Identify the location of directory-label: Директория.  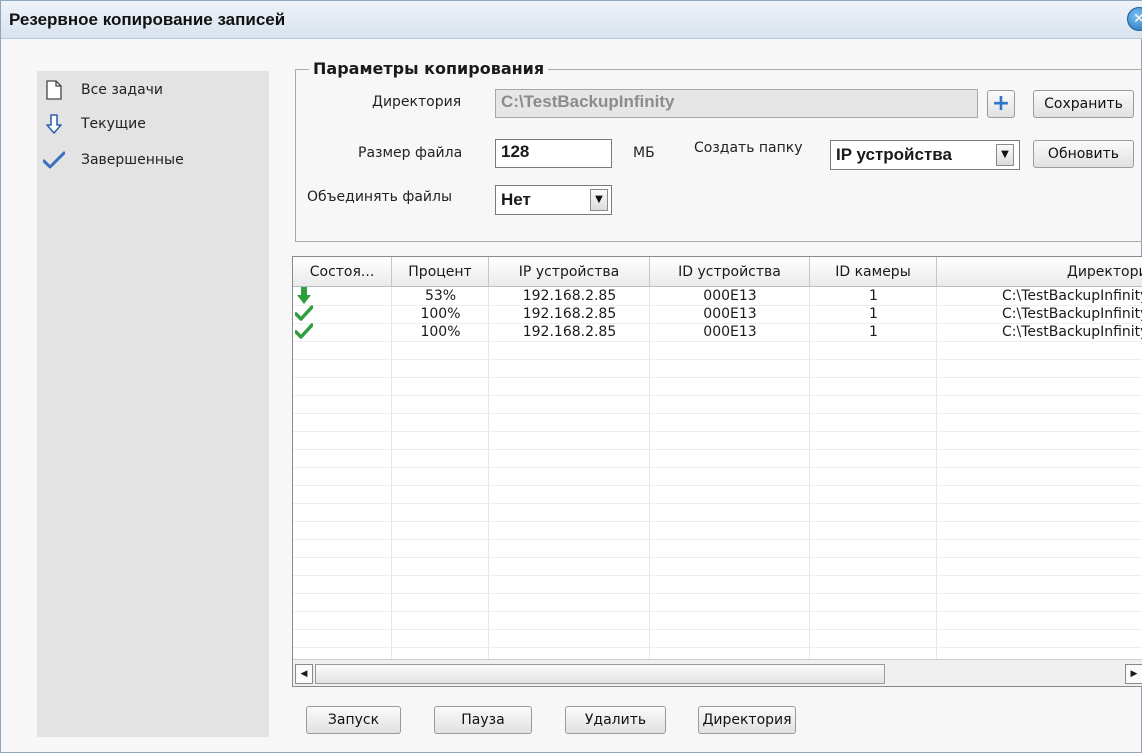
(417, 102).